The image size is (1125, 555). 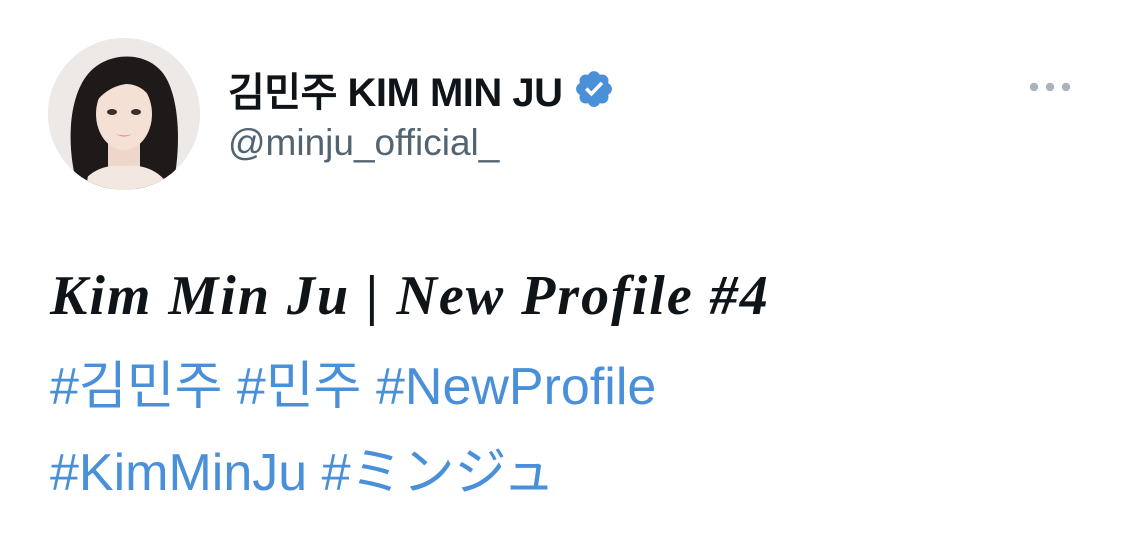 I want to click on hashtag-link: #김민주, so click(x=136, y=387).